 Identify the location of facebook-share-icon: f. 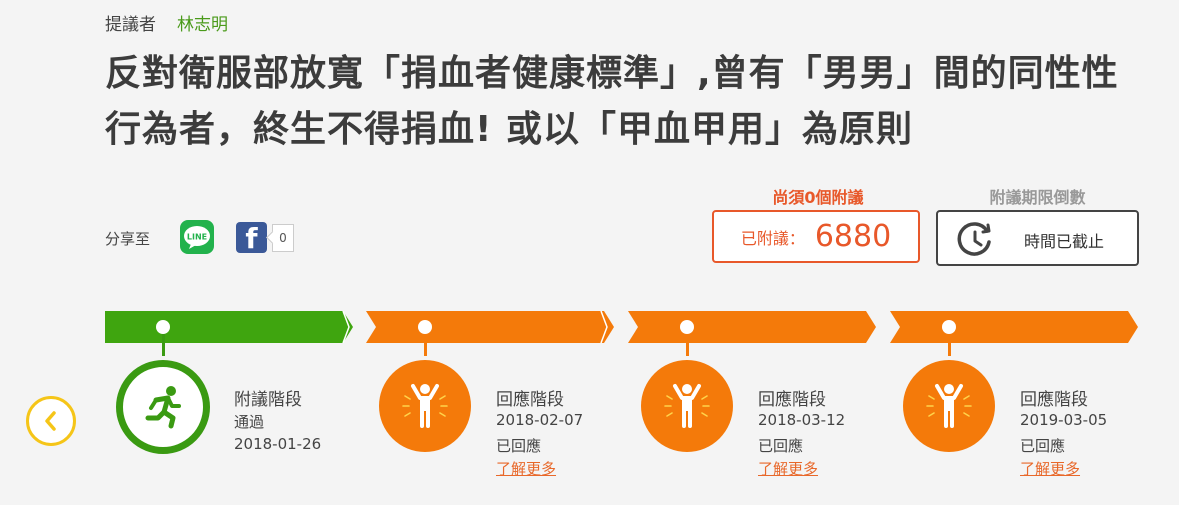
(251, 237).